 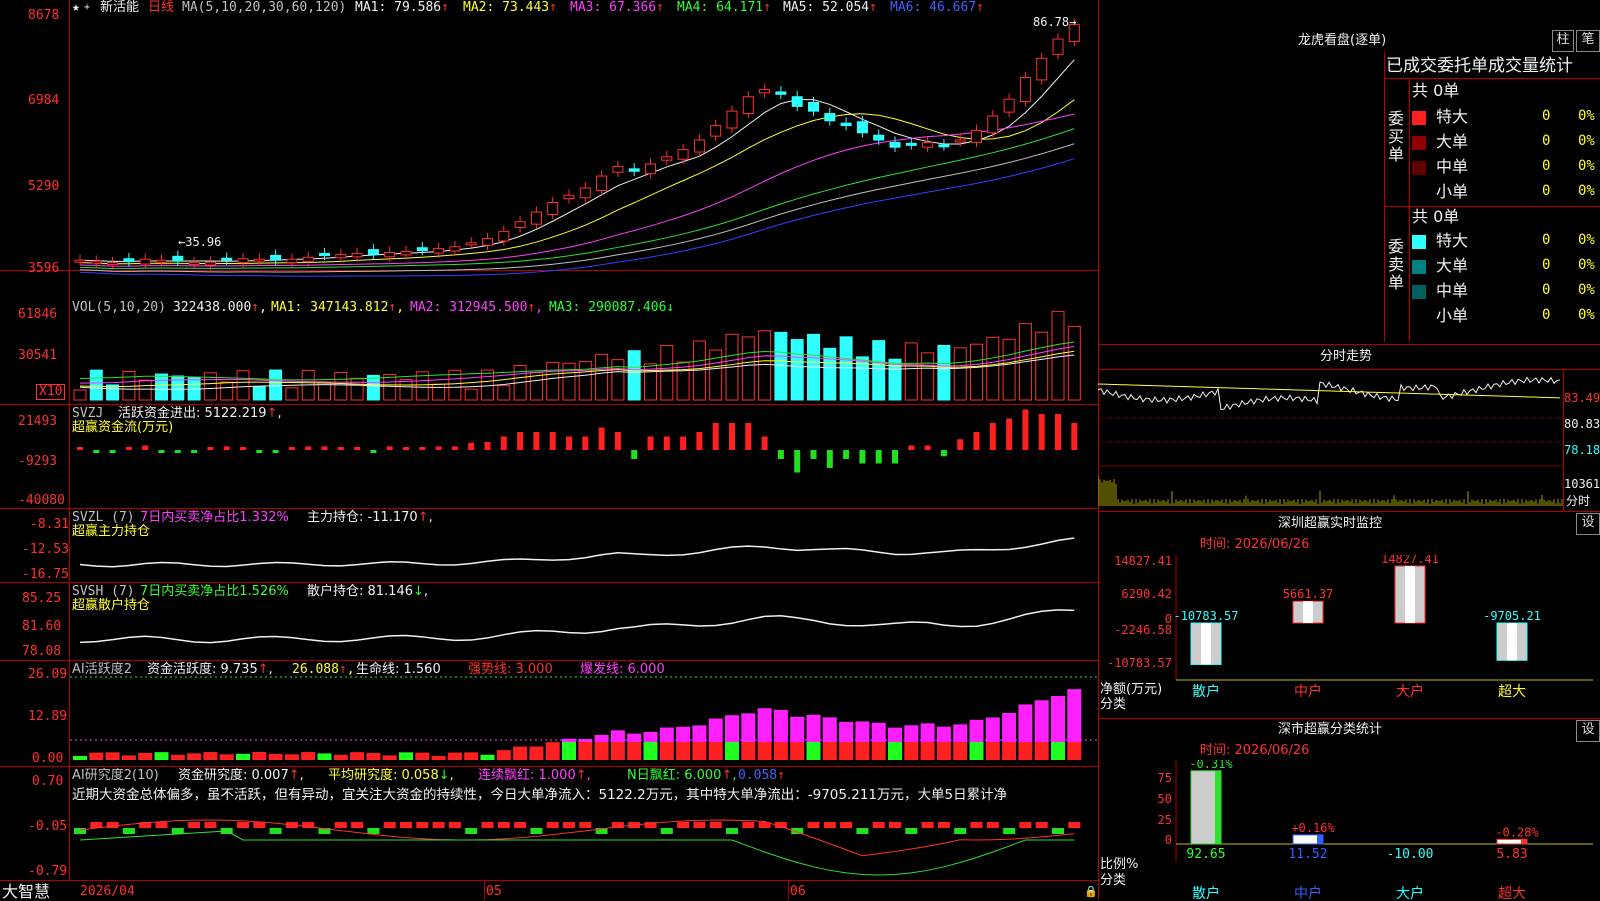 I want to click on ai1-life: 生命线: 1.560, so click(x=398, y=669).